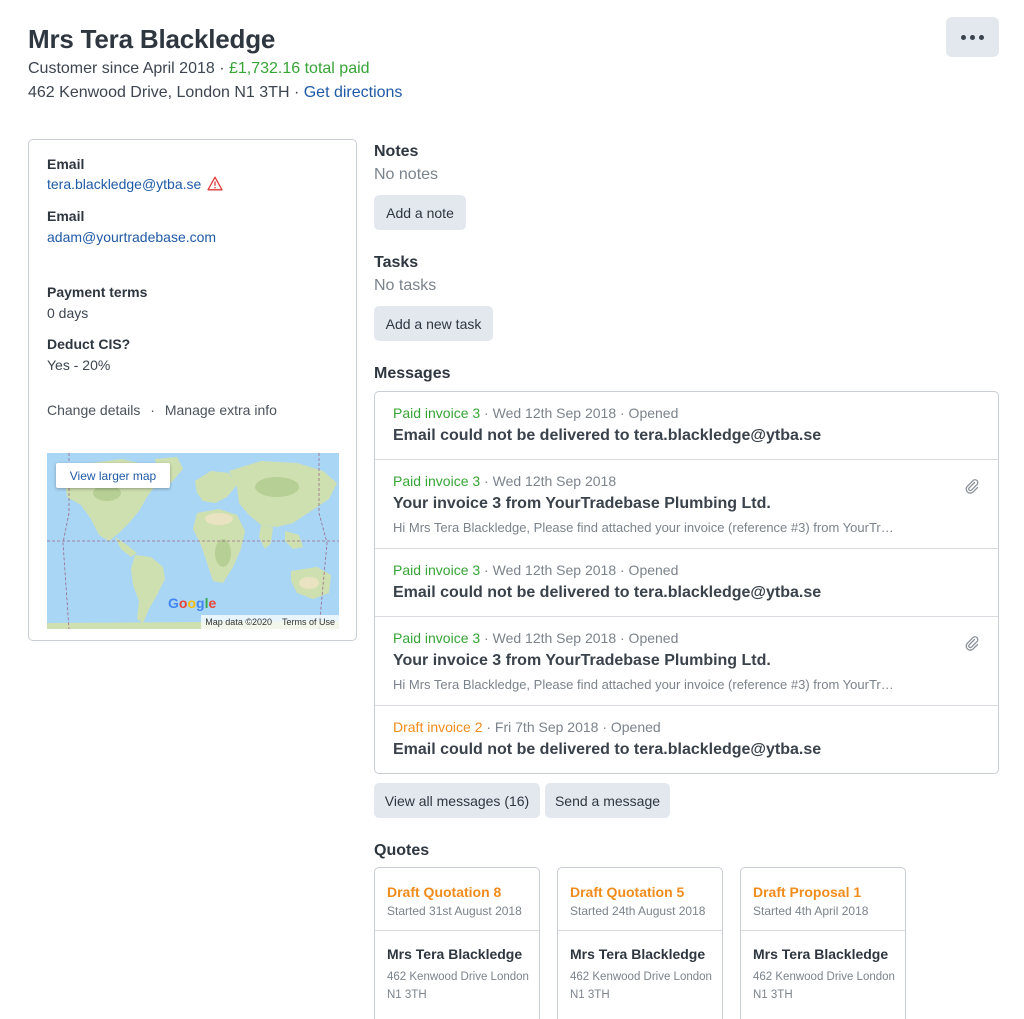  What do you see at coordinates (412, 373) in the screenshot?
I see `messages-heading: Messages` at bounding box center [412, 373].